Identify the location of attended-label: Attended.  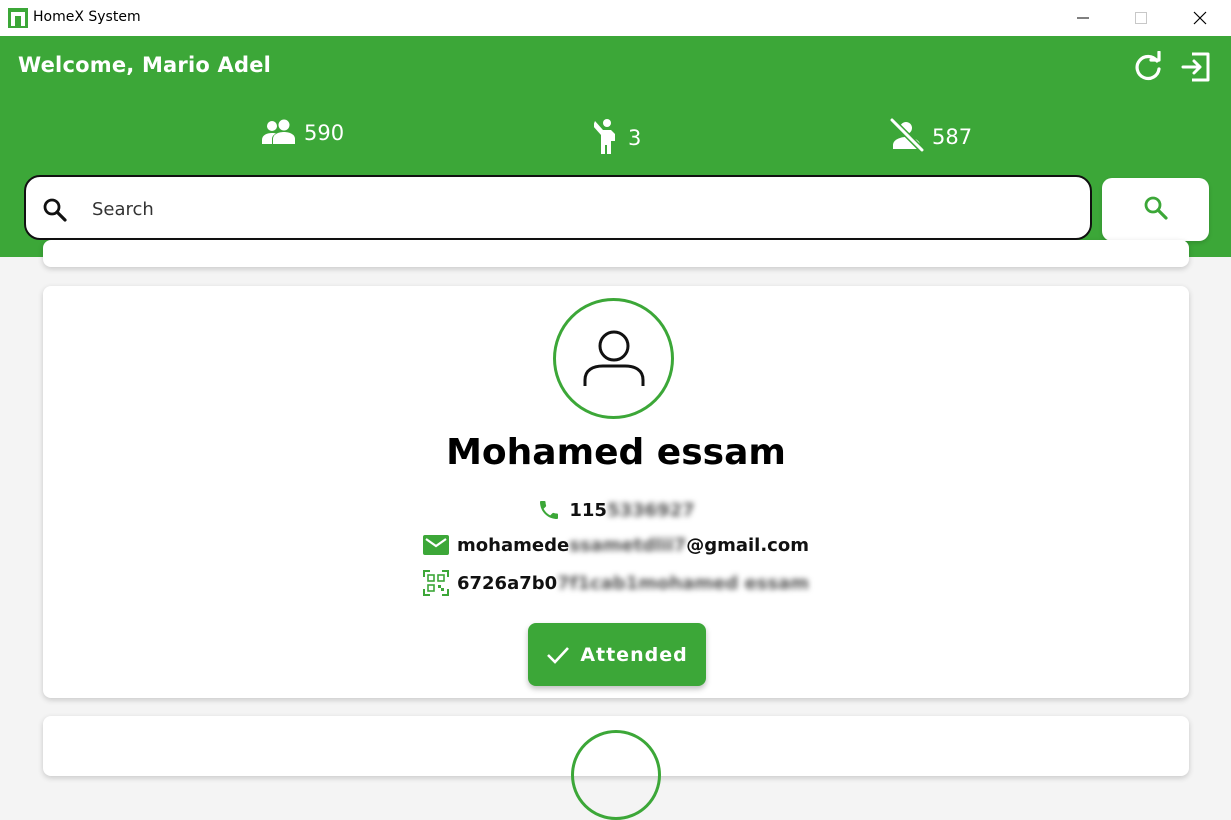
(634, 654).